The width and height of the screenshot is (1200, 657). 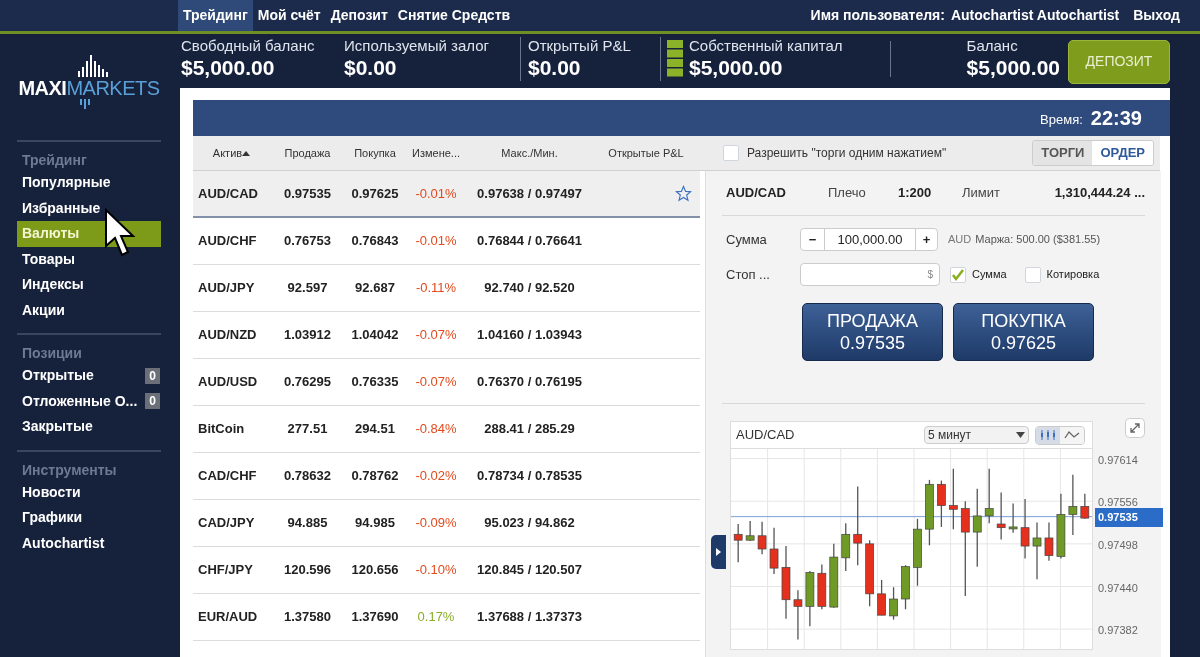 I want to click on sidebar-item: Индексы, so click(x=89, y=285).